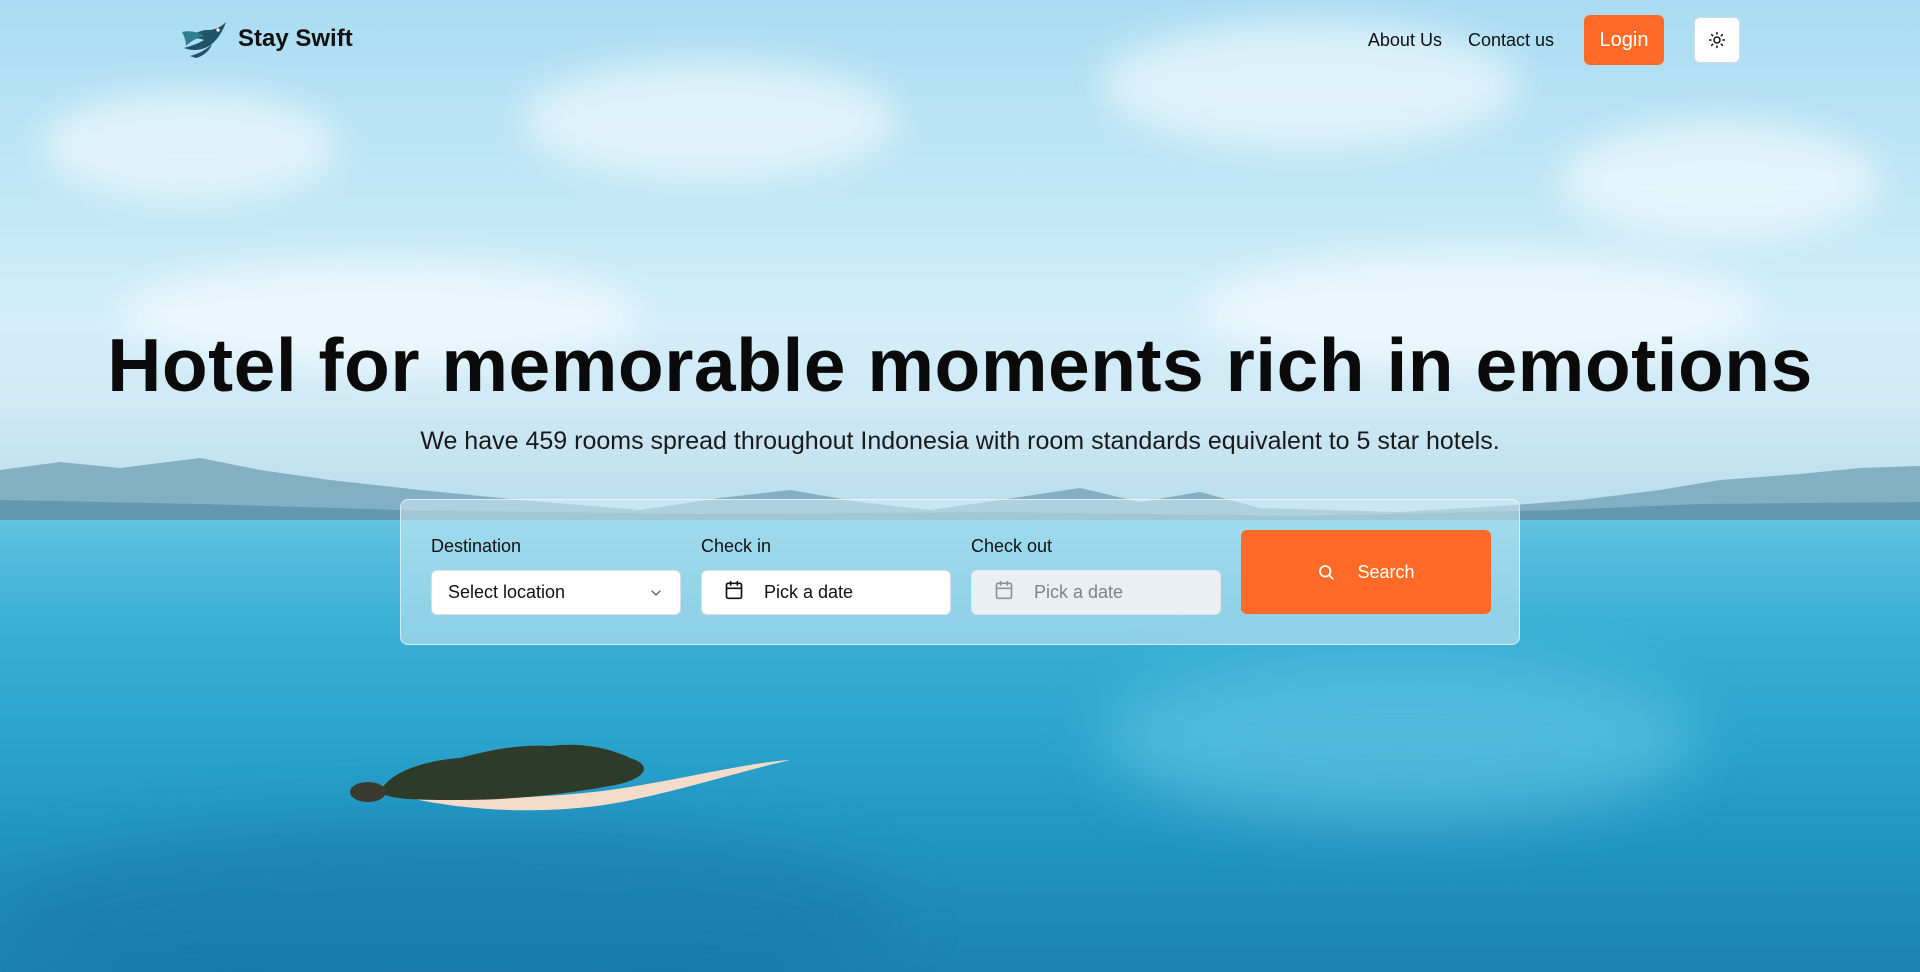 The width and height of the screenshot is (1920, 972). Describe the element at coordinates (1624, 40) in the screenshot. I see `login-button: Login` at that location.